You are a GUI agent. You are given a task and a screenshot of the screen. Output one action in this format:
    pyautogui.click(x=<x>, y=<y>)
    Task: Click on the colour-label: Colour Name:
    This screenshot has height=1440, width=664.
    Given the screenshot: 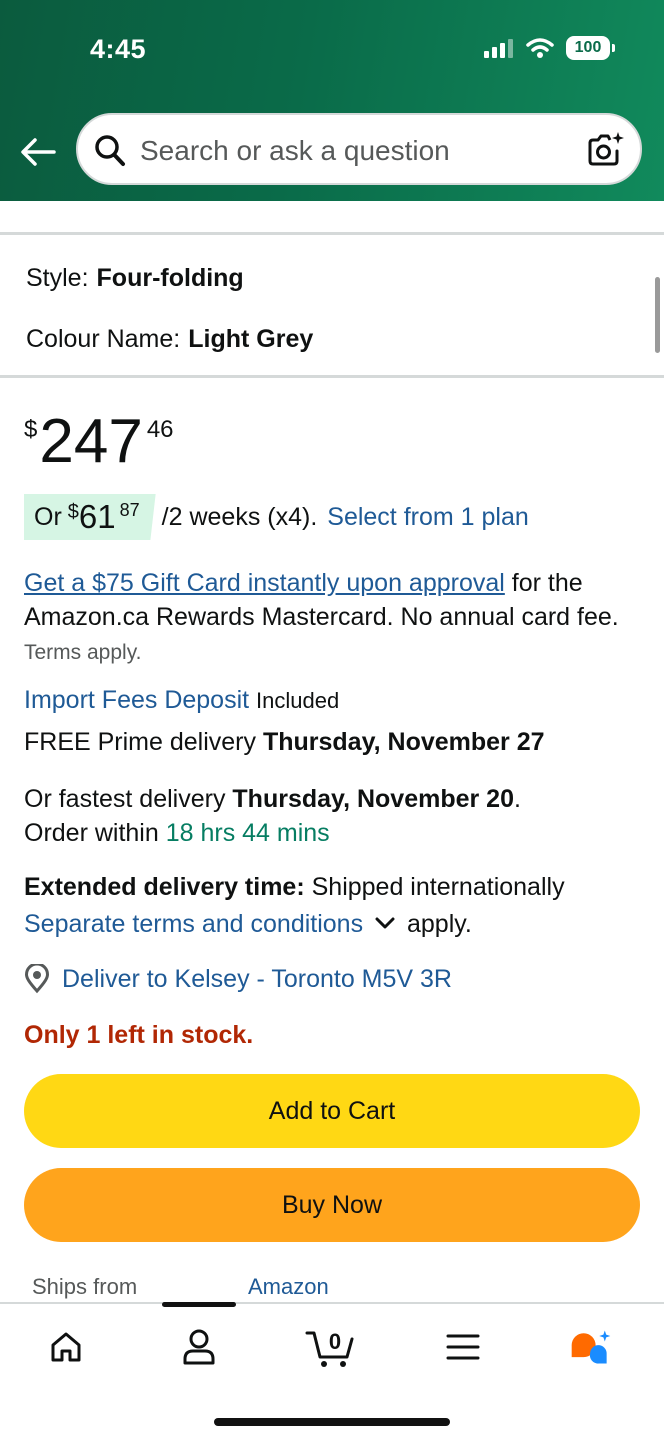 What is the action you would take?
    pyautogui.click(x=103, y=339)
    